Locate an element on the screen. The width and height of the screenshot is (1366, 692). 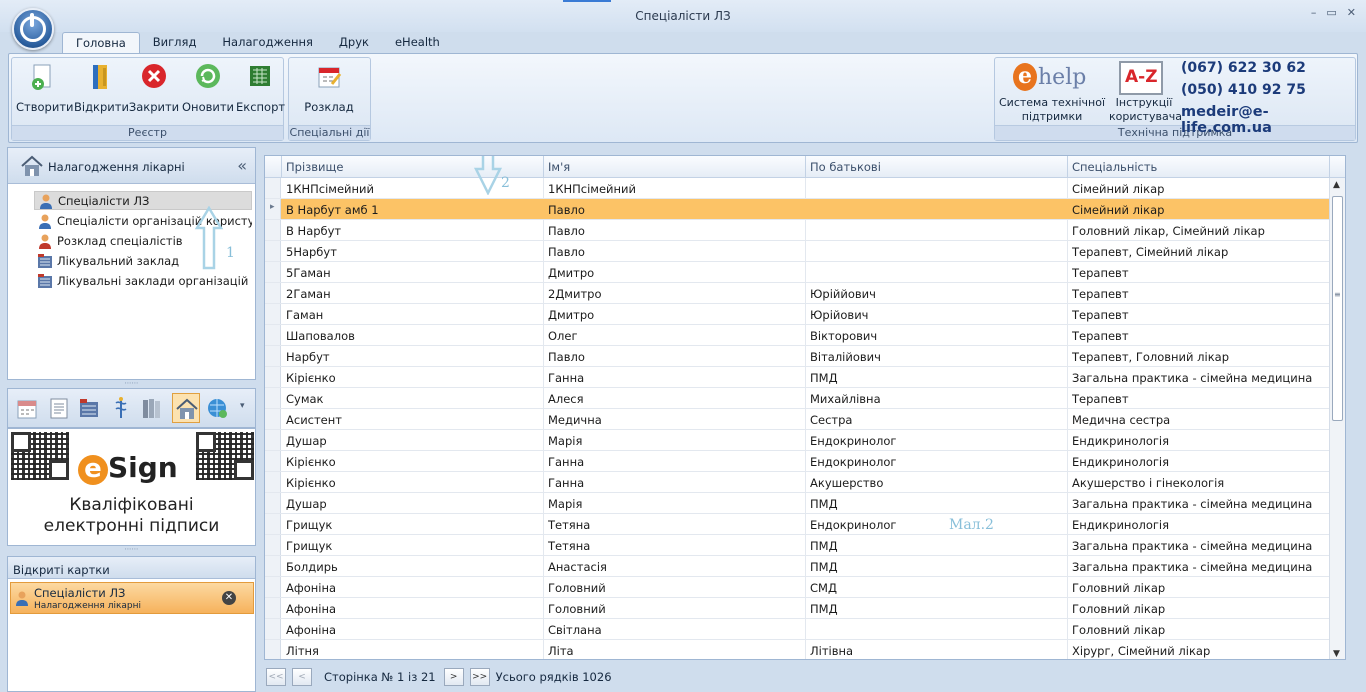
export-button: Експорт is located at coordinates (260, 88).